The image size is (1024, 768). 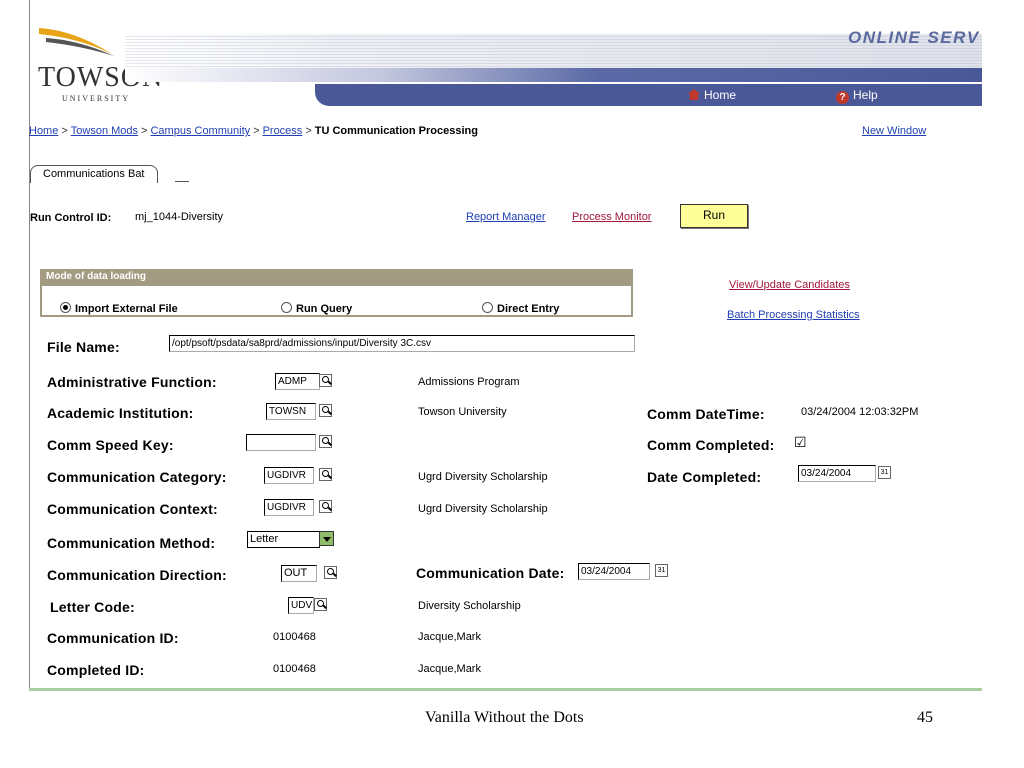 I want to click on bottom-rule, so click(x=505, y=689).